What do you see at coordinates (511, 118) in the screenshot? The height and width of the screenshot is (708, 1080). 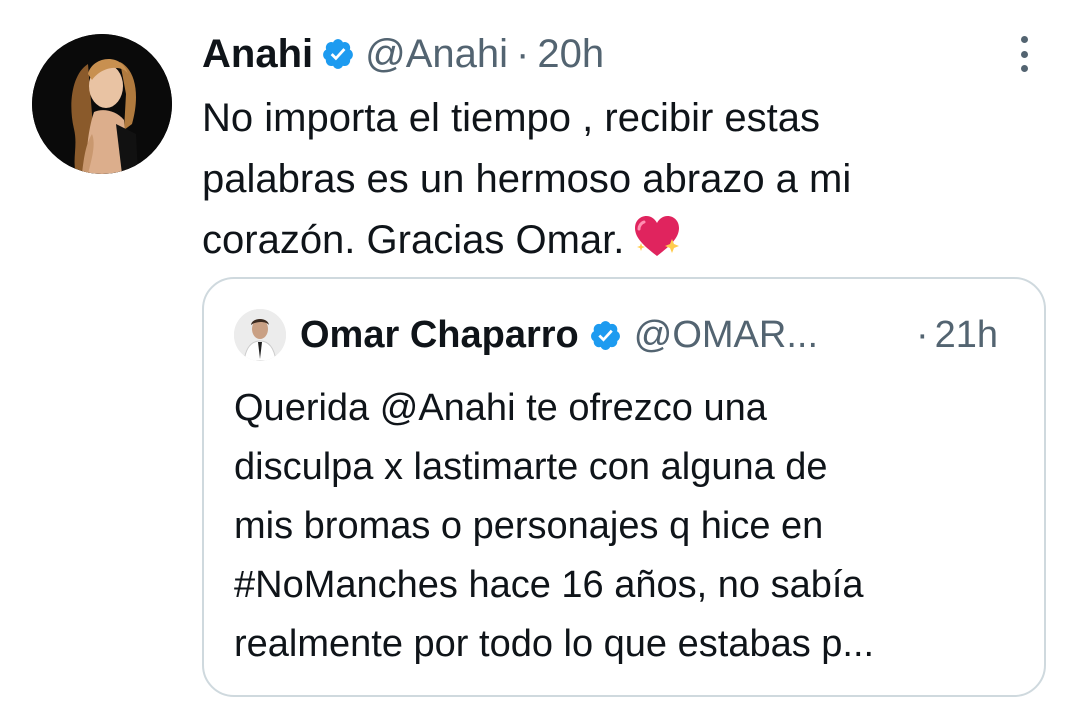 I see `tweet-text-line: No importa el tiempo , recibir estas` at bounding box center [511, 118].